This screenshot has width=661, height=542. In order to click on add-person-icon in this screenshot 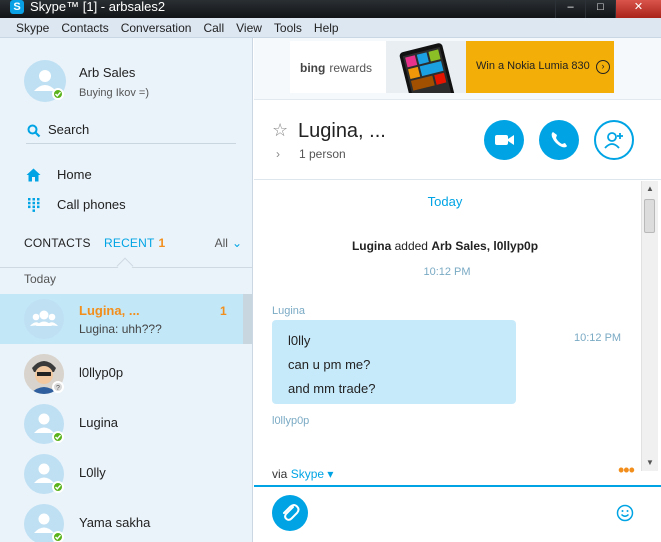, I will do `click(613, 140)`.